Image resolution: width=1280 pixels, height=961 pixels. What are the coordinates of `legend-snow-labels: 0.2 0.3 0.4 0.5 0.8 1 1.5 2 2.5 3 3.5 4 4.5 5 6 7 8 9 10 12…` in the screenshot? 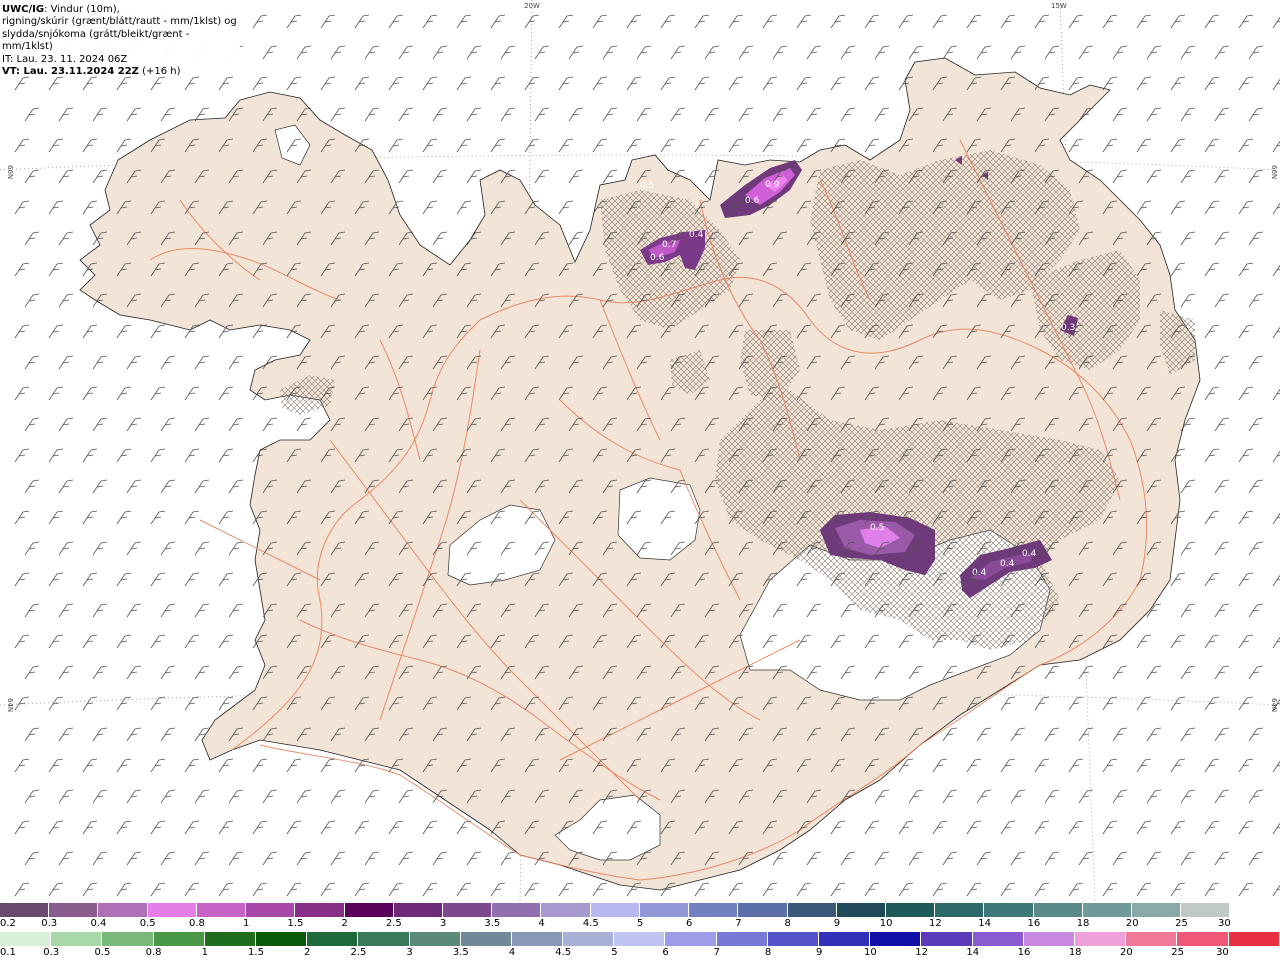 It's located at (640, 924).